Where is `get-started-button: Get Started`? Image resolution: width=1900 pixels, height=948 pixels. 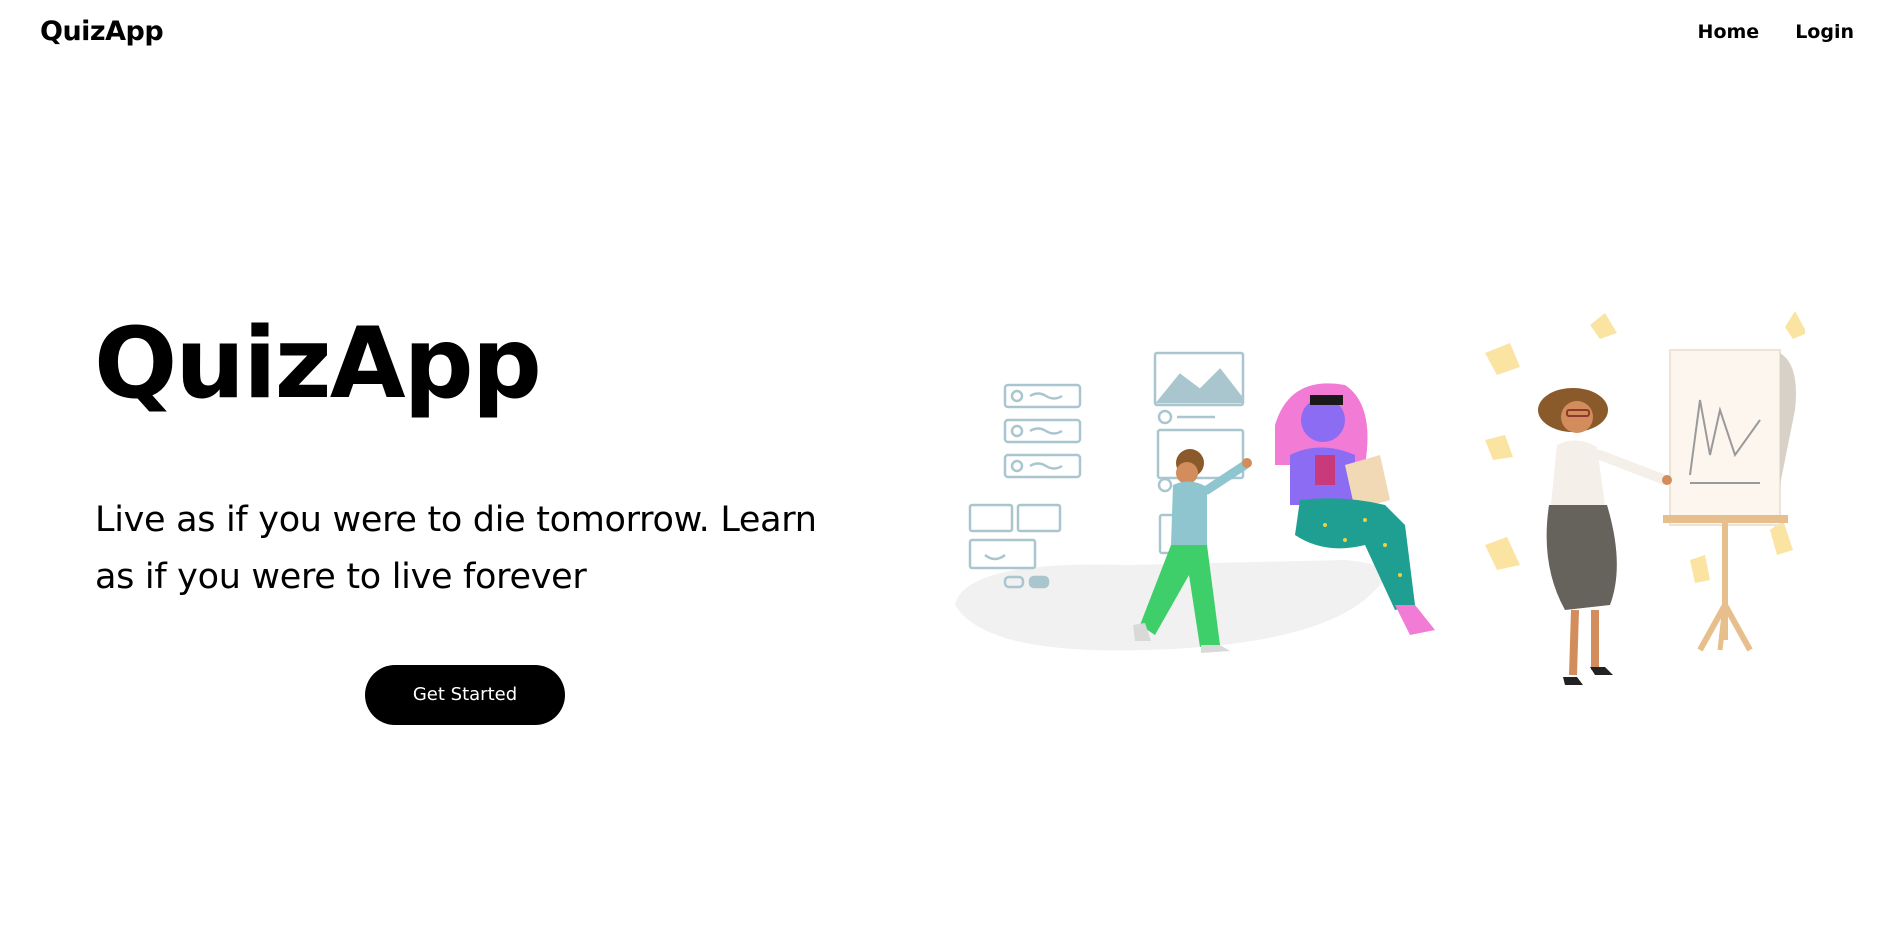
get-started-button: Get Started is located at coordinates (465, 695).